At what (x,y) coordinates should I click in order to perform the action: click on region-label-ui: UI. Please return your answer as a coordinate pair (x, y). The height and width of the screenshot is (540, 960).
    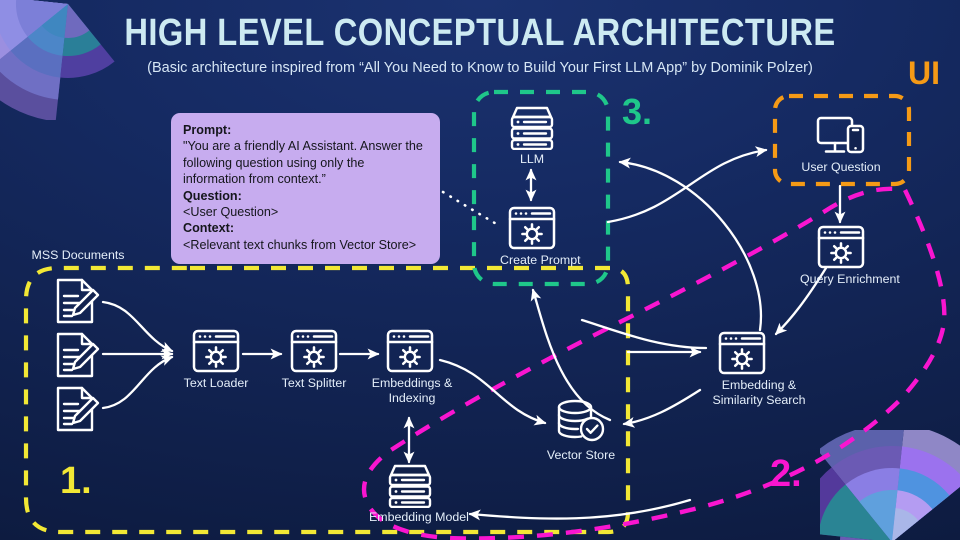
    Looking at the image, I should click on (924, 73).